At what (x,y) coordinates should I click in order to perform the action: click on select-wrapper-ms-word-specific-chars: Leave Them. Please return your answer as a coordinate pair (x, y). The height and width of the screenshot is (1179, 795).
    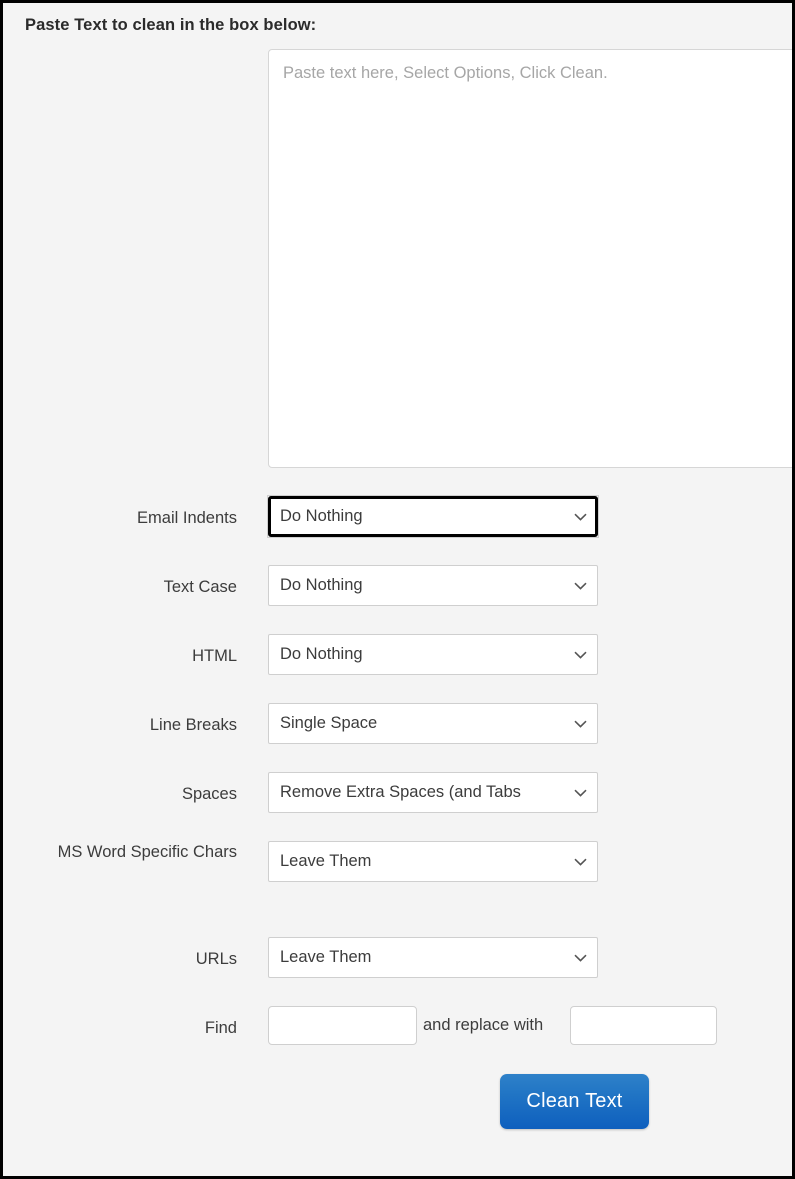
    Looking at the image, I should click on (433, 861).